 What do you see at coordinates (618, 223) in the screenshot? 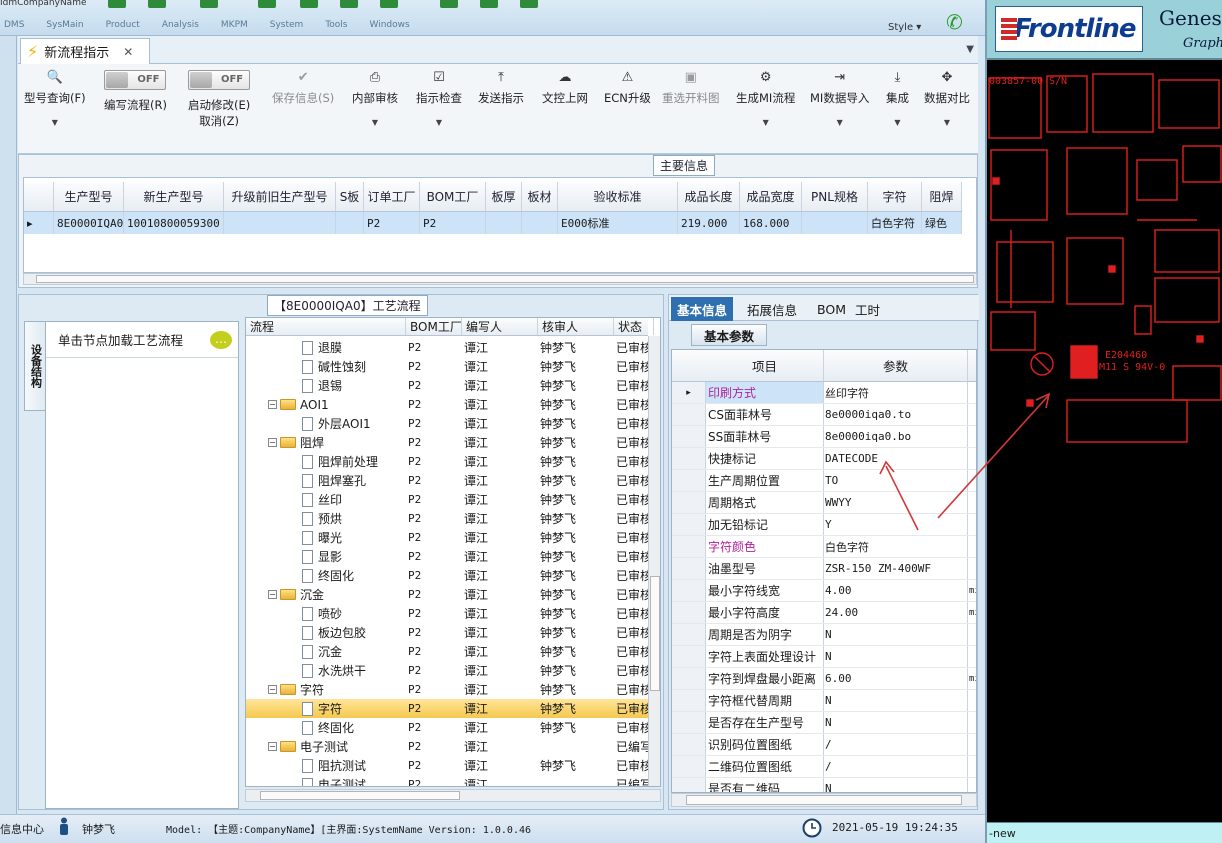
I see `grid-cell: E000标准` at bounding box center [618, 223].